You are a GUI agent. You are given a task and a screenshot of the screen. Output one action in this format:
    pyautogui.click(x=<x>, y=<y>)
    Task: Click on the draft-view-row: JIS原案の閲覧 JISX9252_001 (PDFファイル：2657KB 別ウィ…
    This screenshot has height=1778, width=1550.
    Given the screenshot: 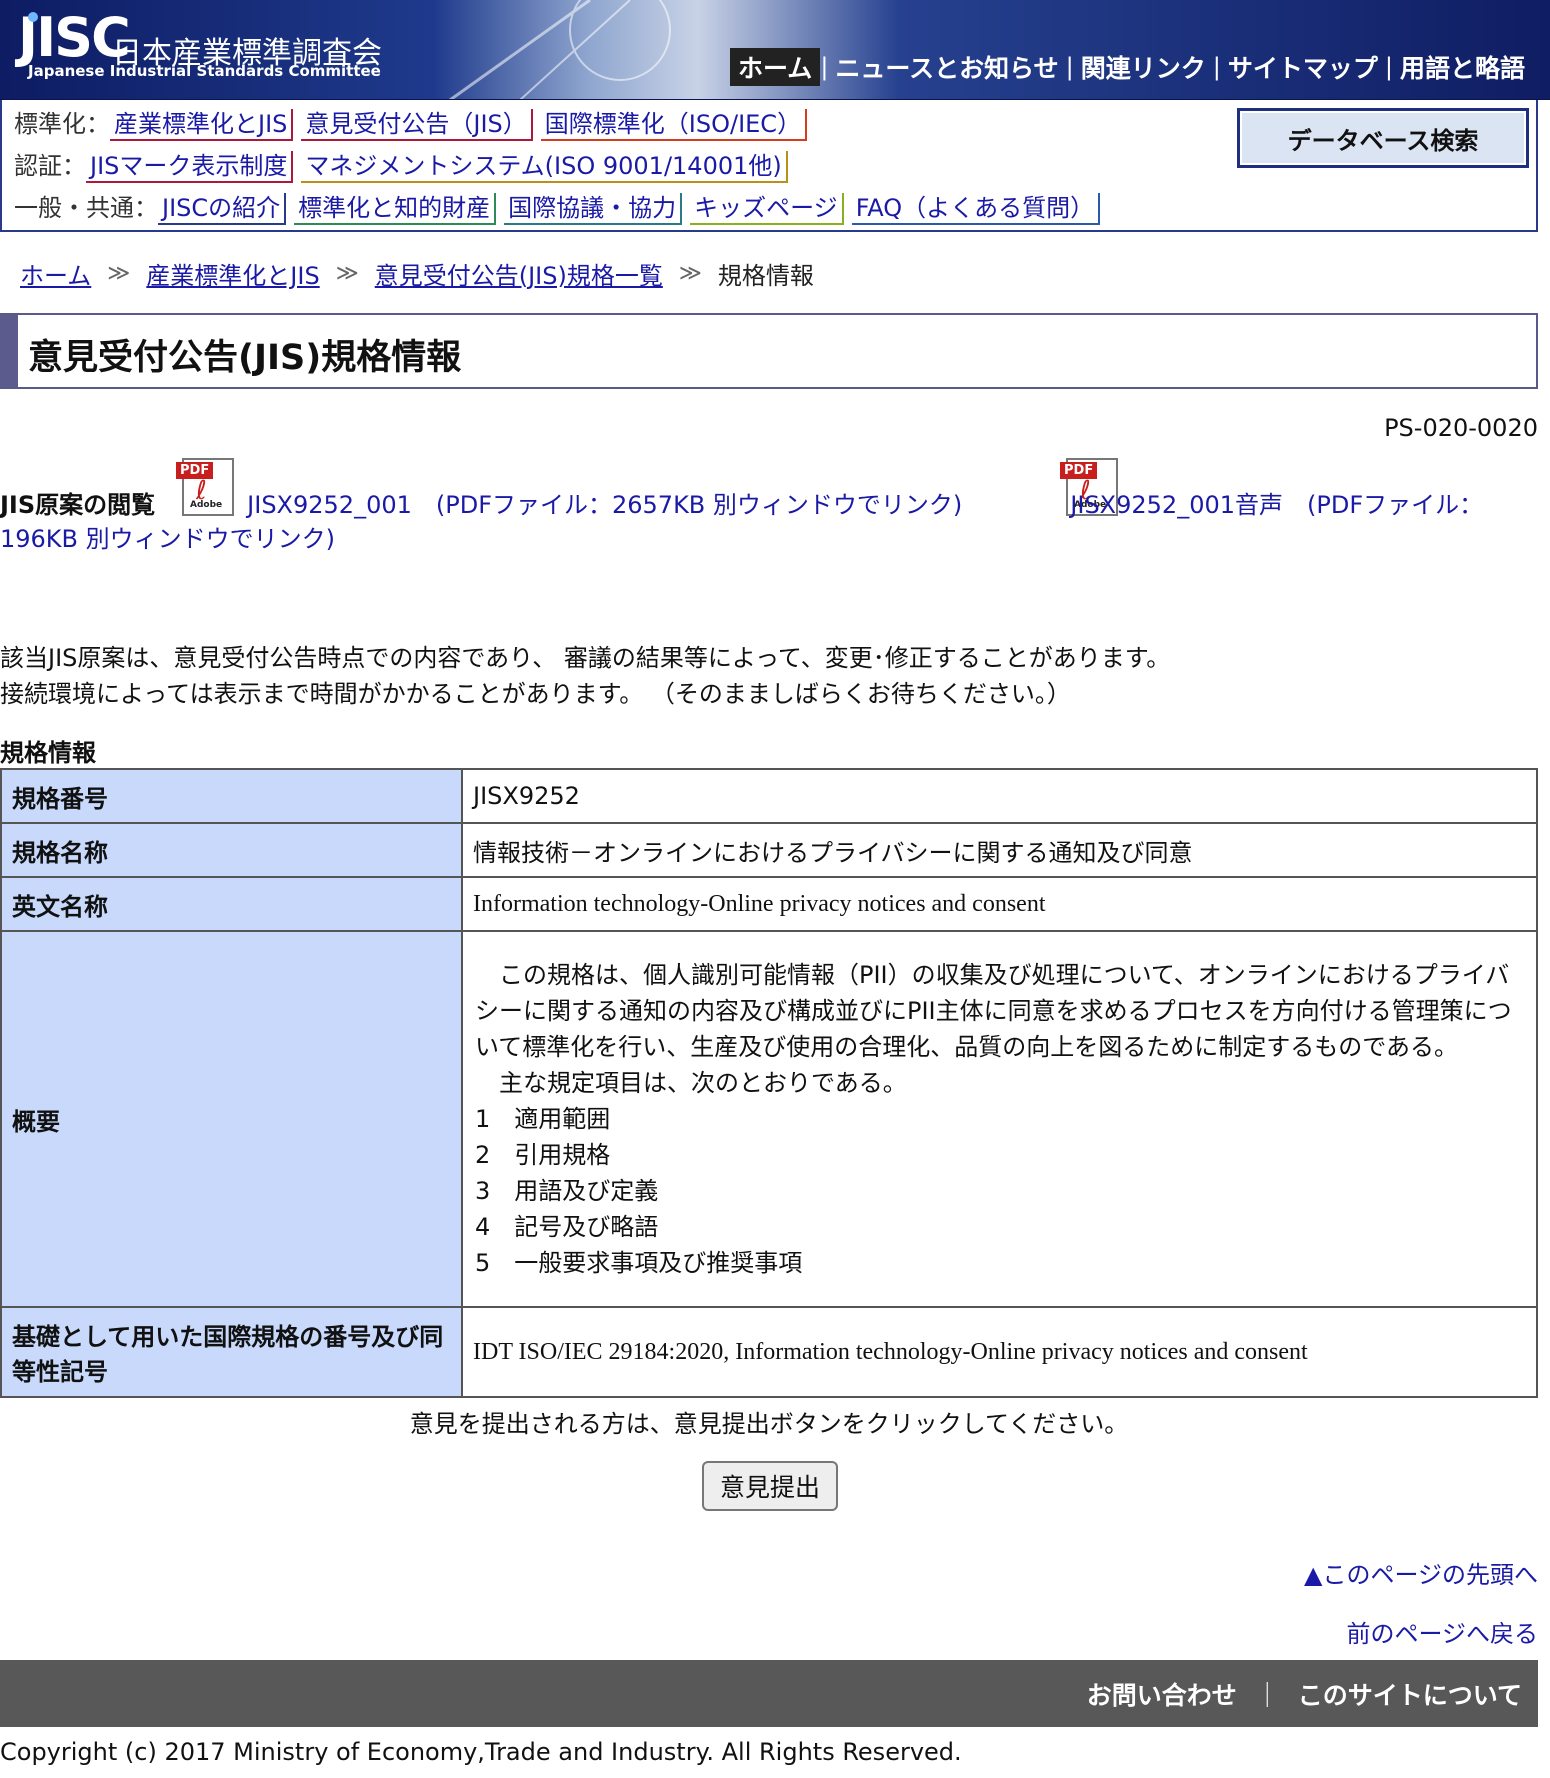 What is the action you would take?
    pyautogui.click(x=770, y=522)
    